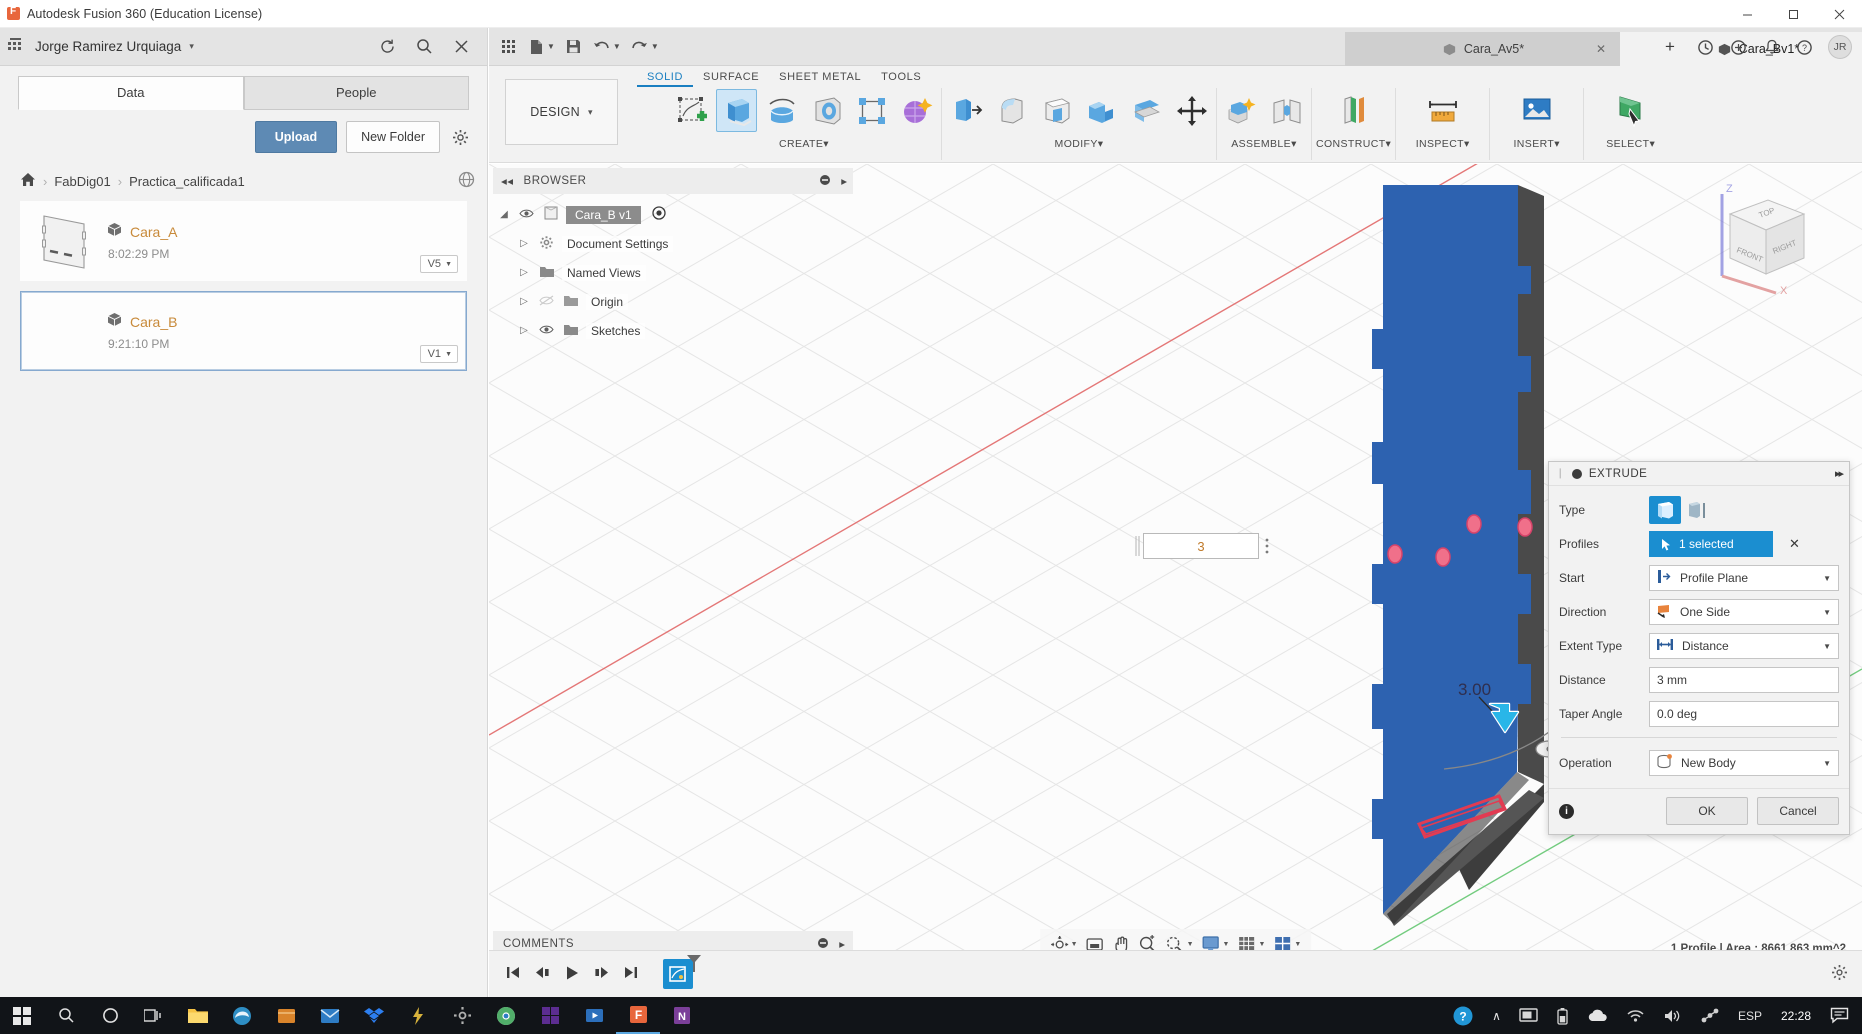  Describe the element at coordinates (736, 110) in the screenshot. I see `extrude-icon` at that location.